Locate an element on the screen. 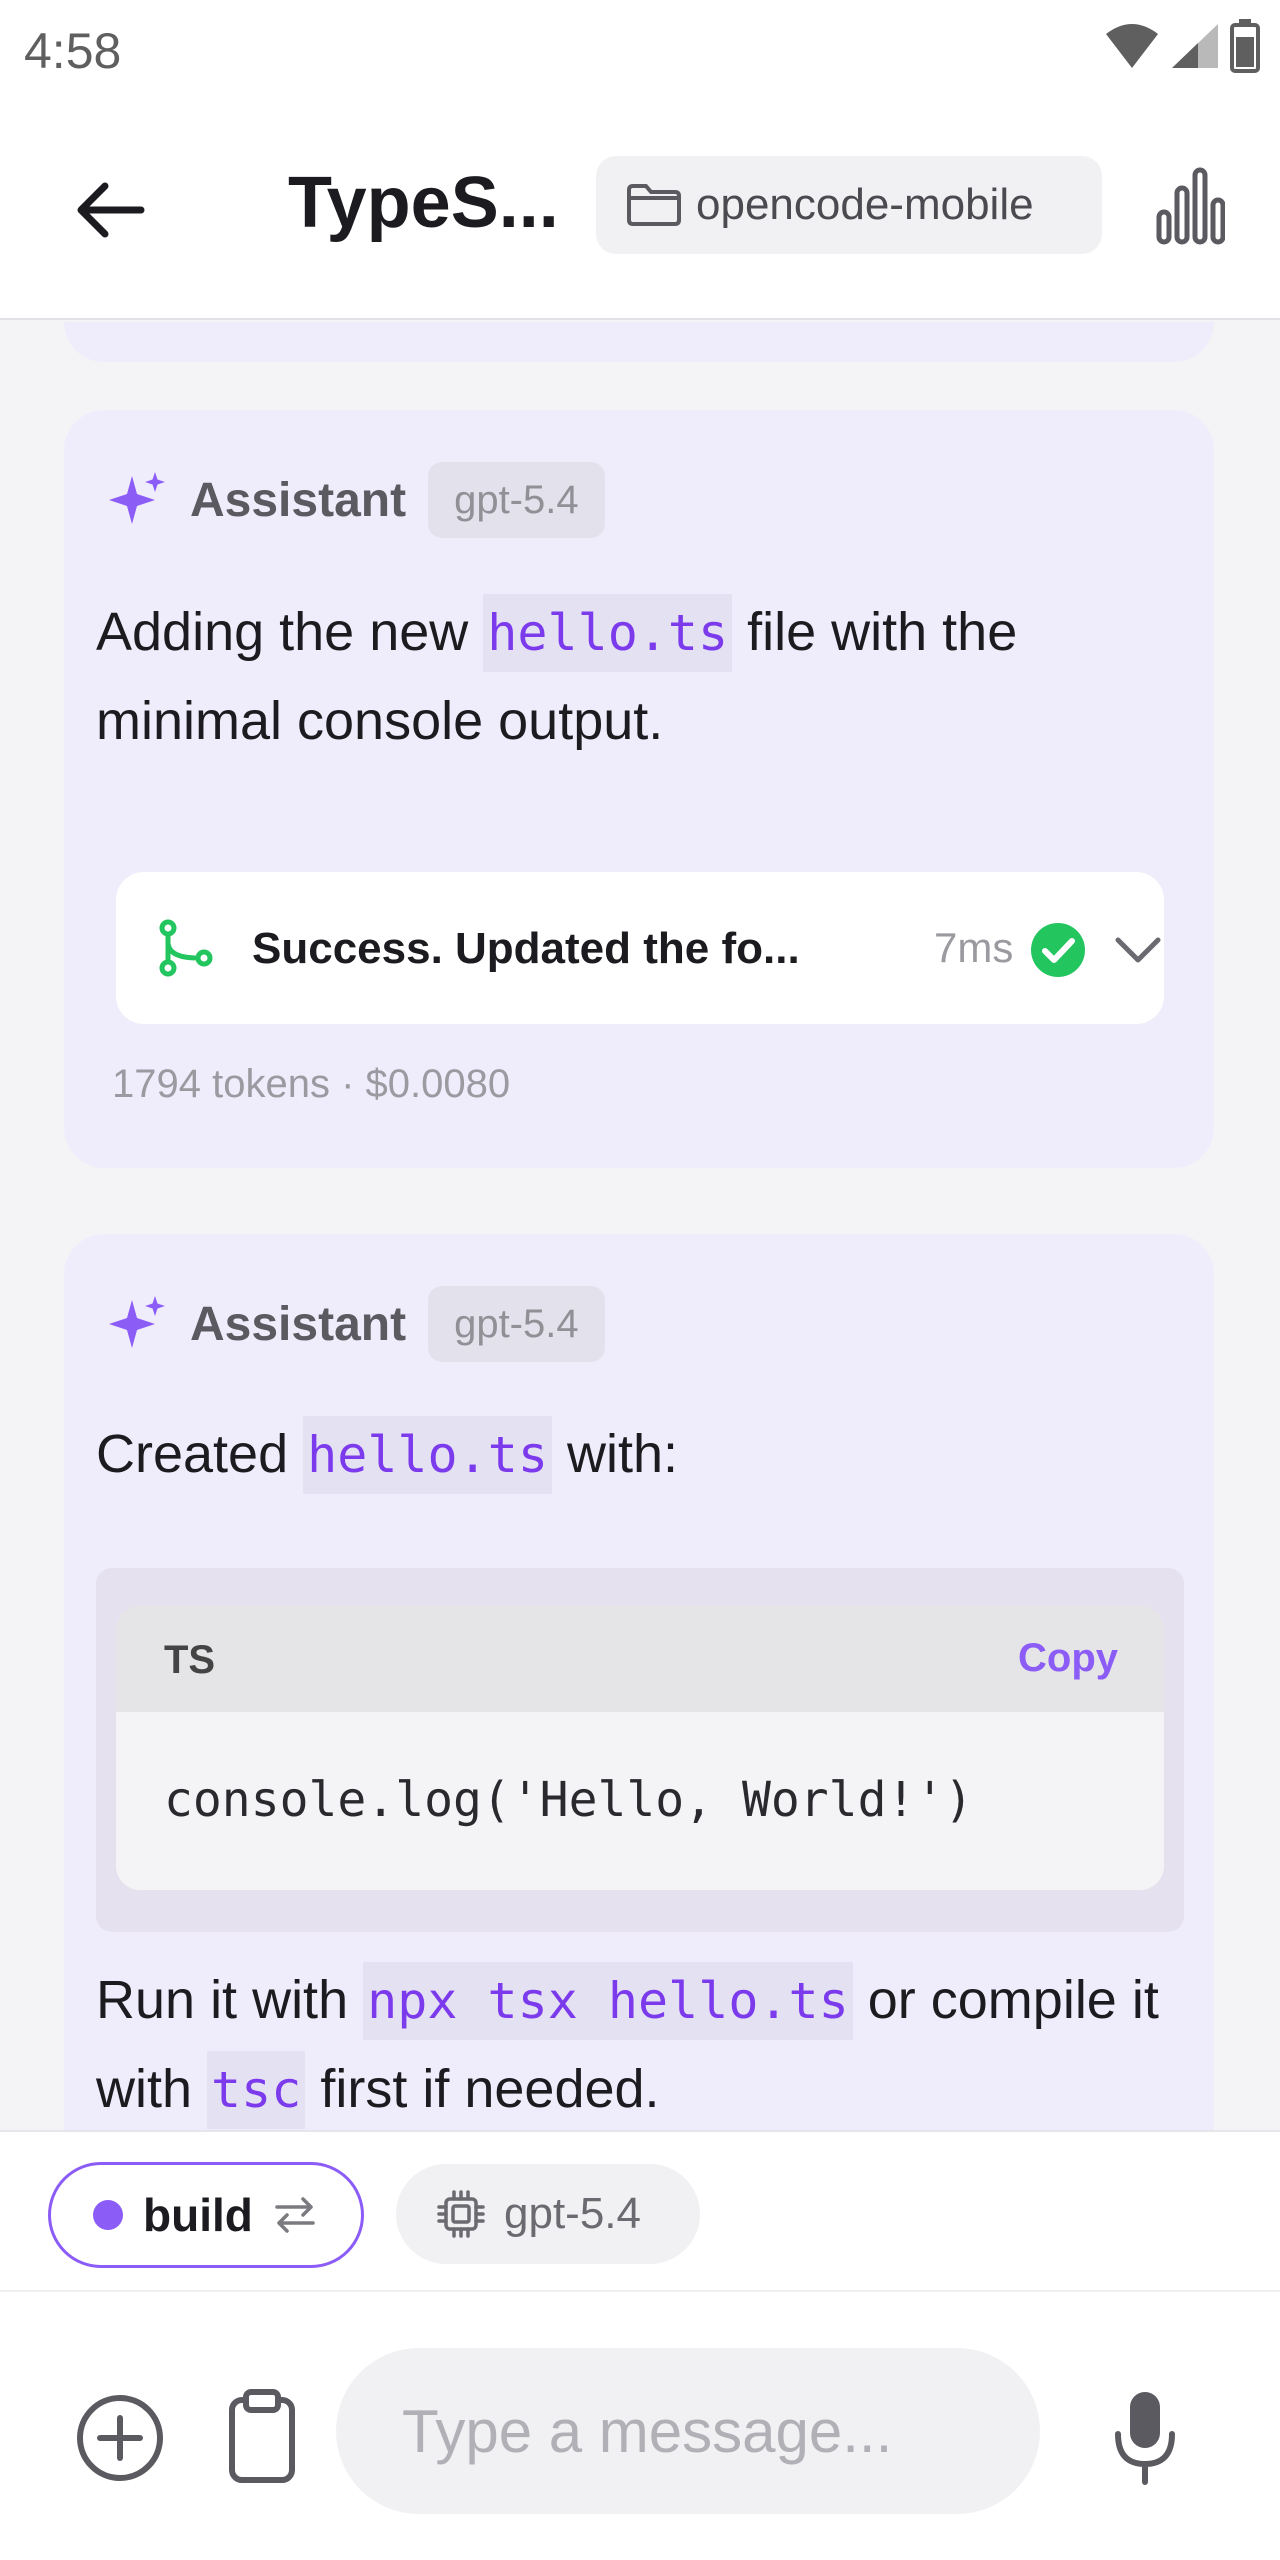 The image size is (1280, 2560). microphone-icon is located at coordinates (1145, 2438).